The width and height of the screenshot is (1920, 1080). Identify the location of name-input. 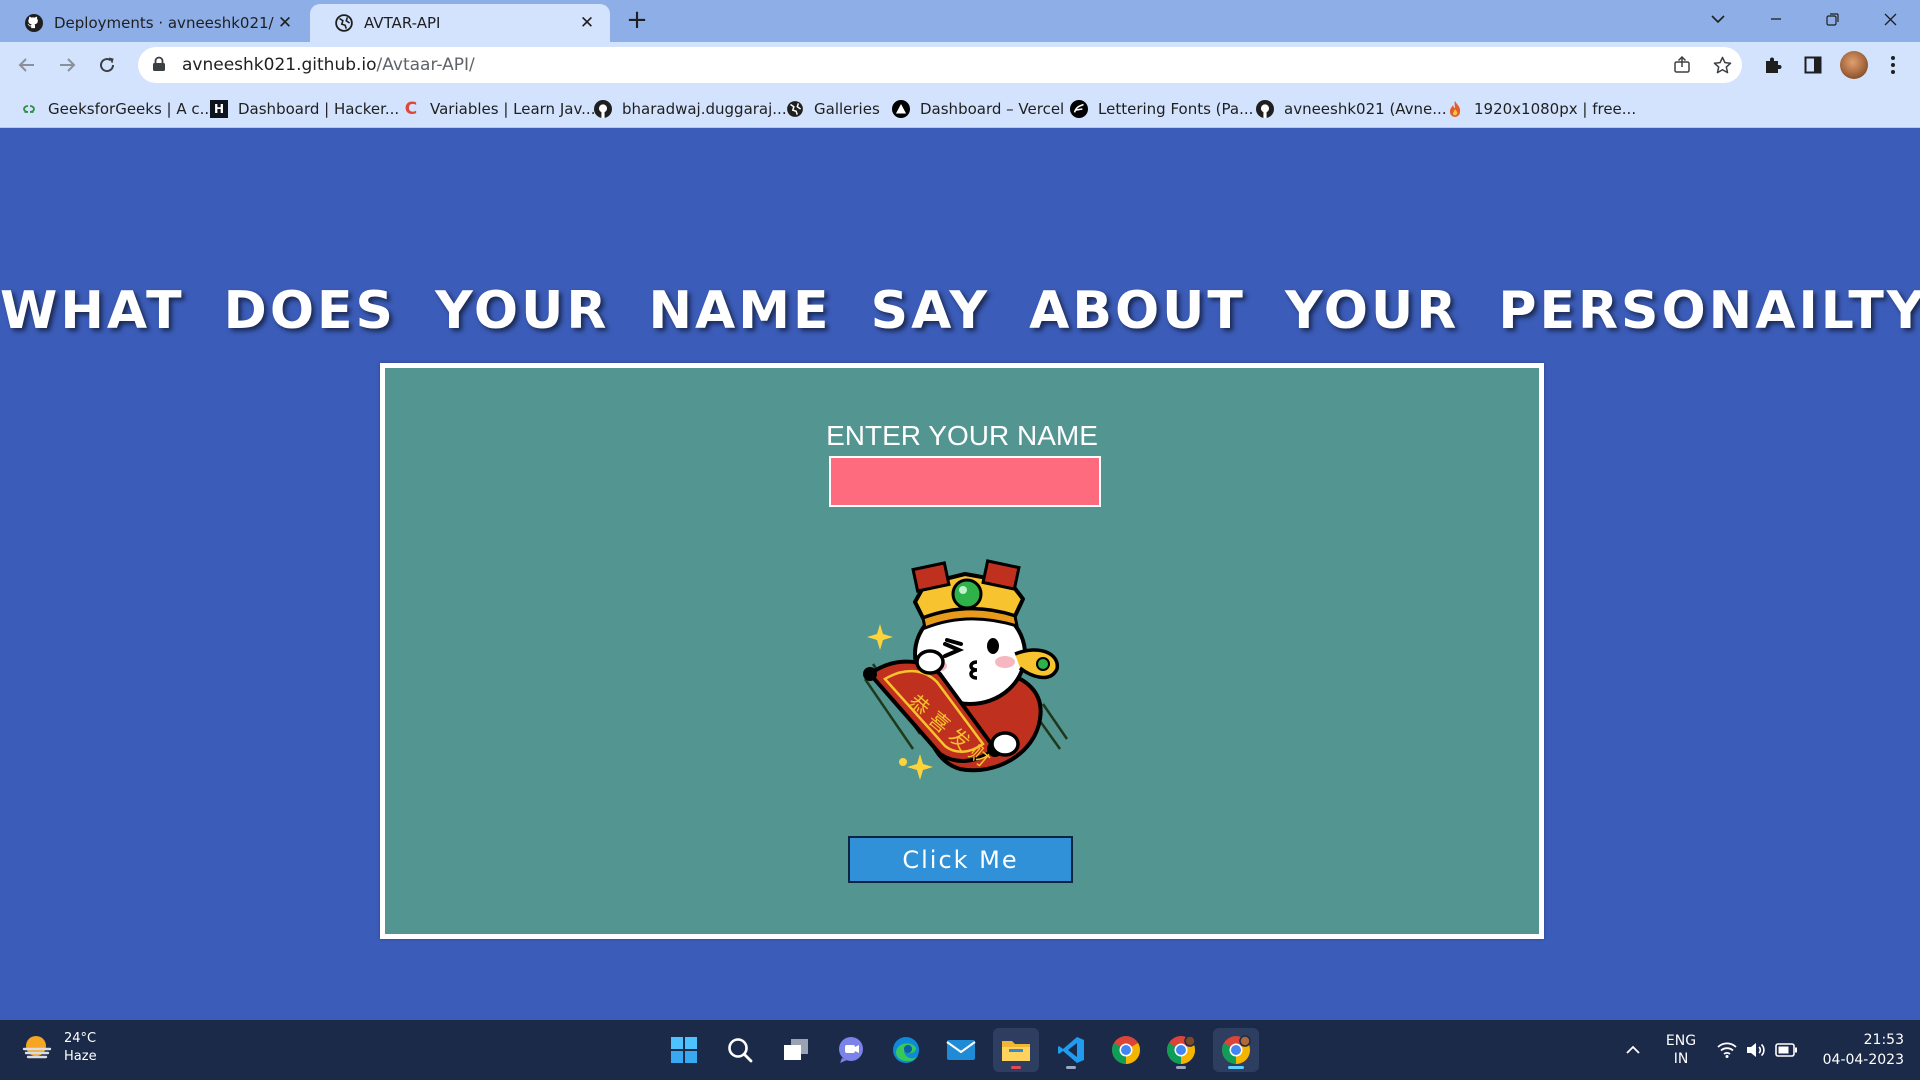
(965, 481).